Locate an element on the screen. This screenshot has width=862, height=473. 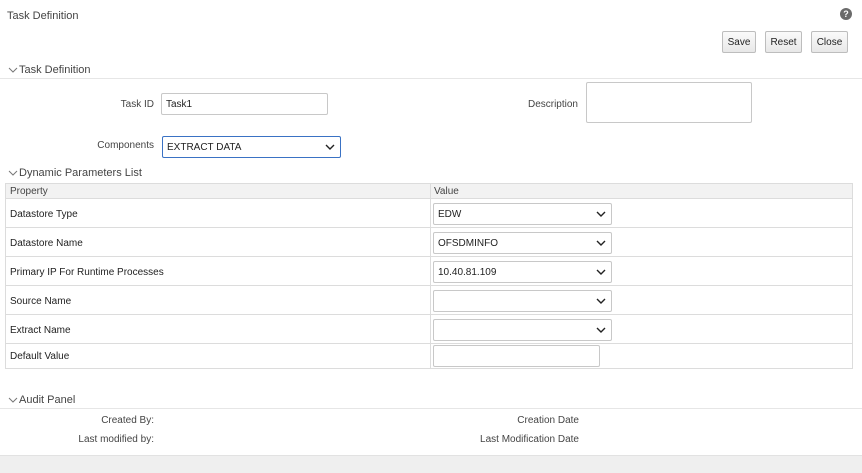
table-row: Extract Name is located at coordinates (429, 329).